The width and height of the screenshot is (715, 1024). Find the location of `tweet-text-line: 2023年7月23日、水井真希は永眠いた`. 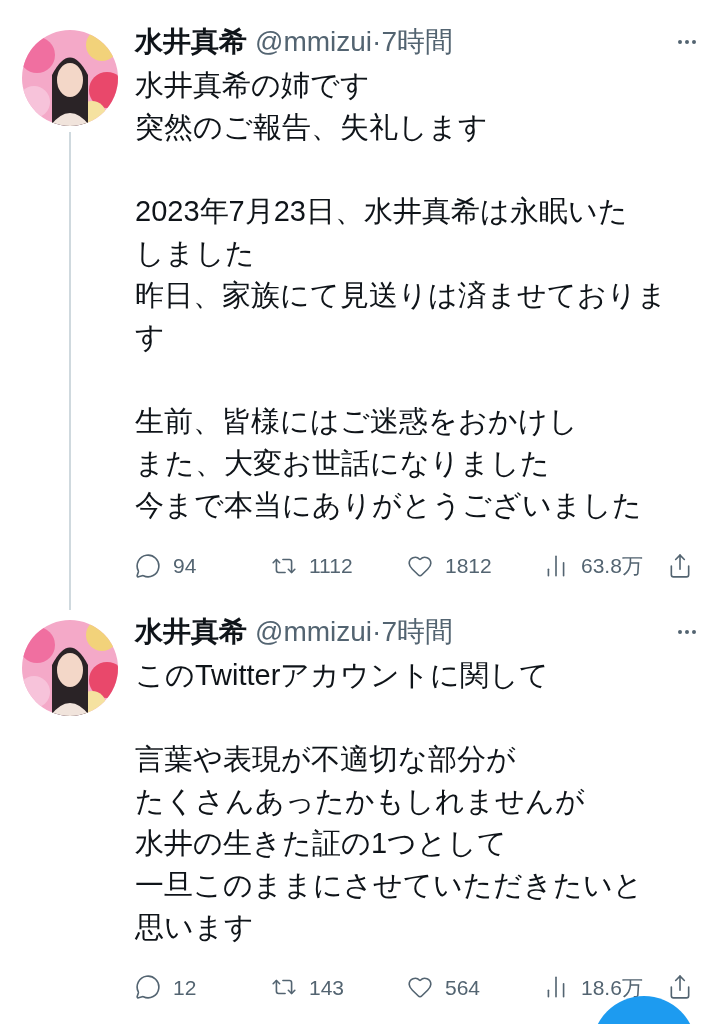

tweet-text-line: 2023年7月23日、水井真希は永眠いた is located at coordinates (382, 211).